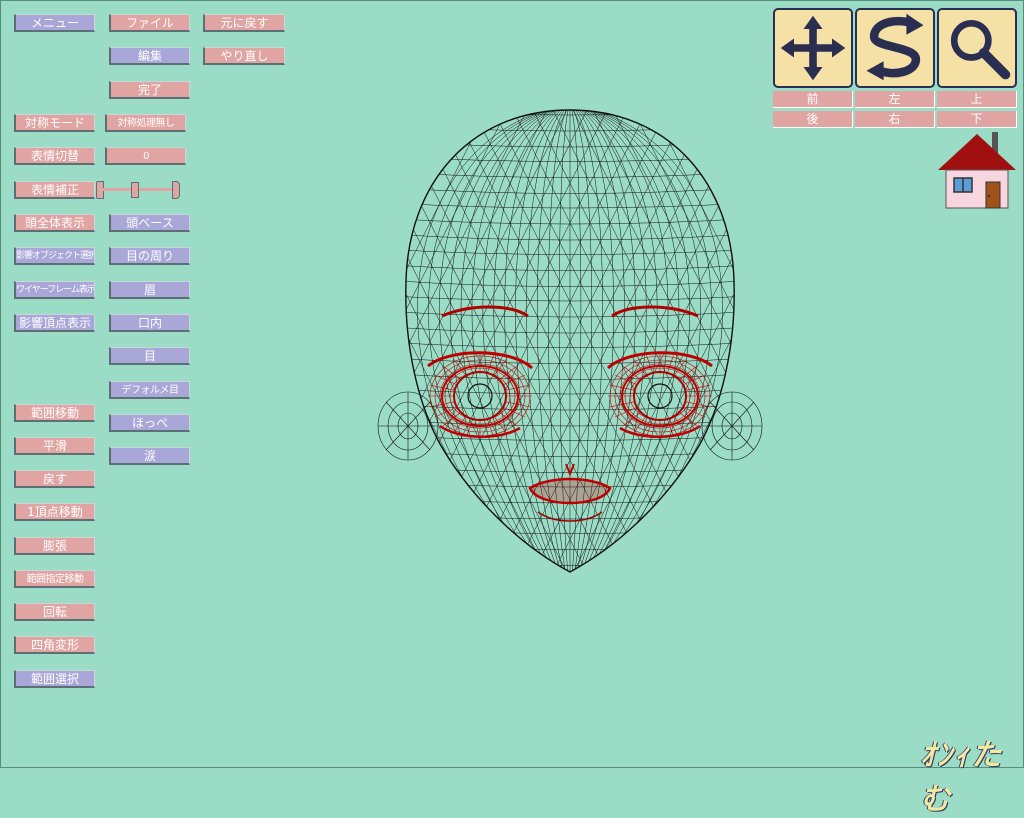 This screenshot has width=1024, height=818. I want to click on range-select-button: 範囲選択, so click(54, 679).